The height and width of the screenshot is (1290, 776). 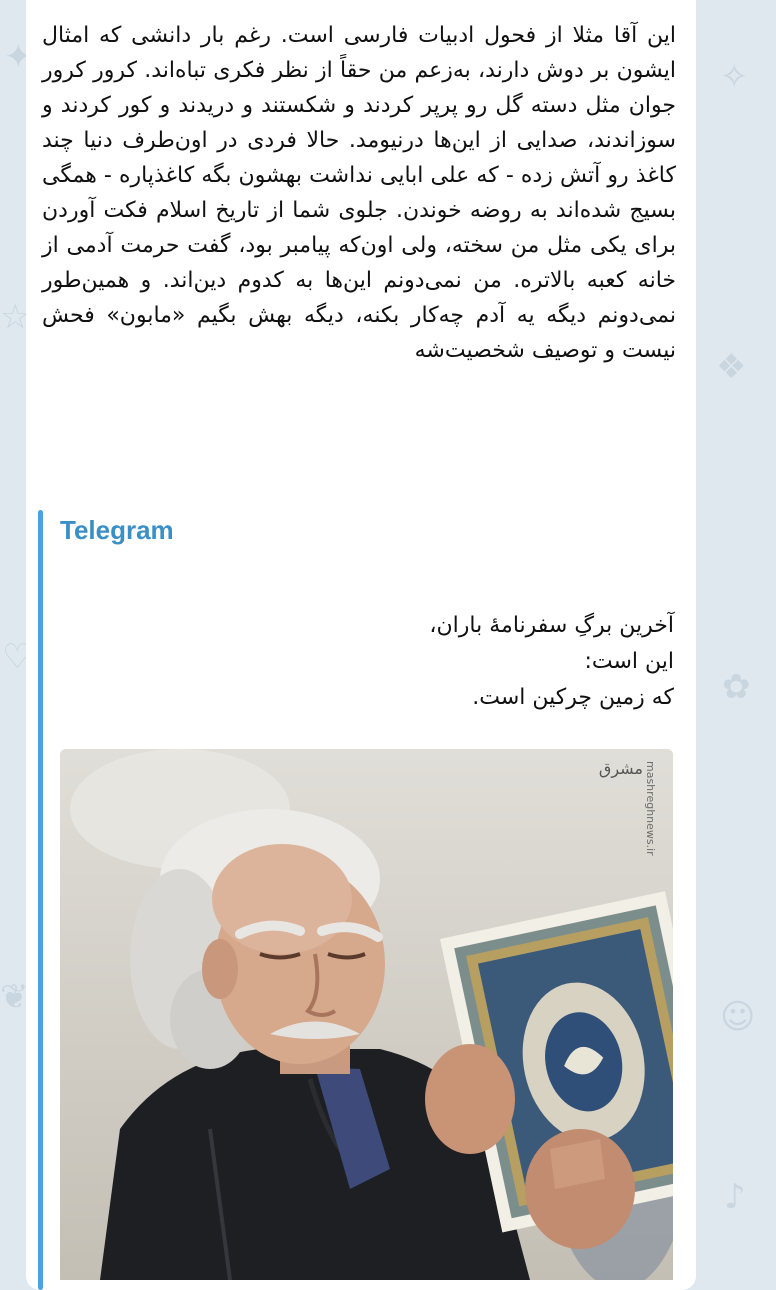 What do you see at coordinates (731, 367) in the screenshot?
I see `gift-doodle-icon: ❖` at bounding box center [731, 367].